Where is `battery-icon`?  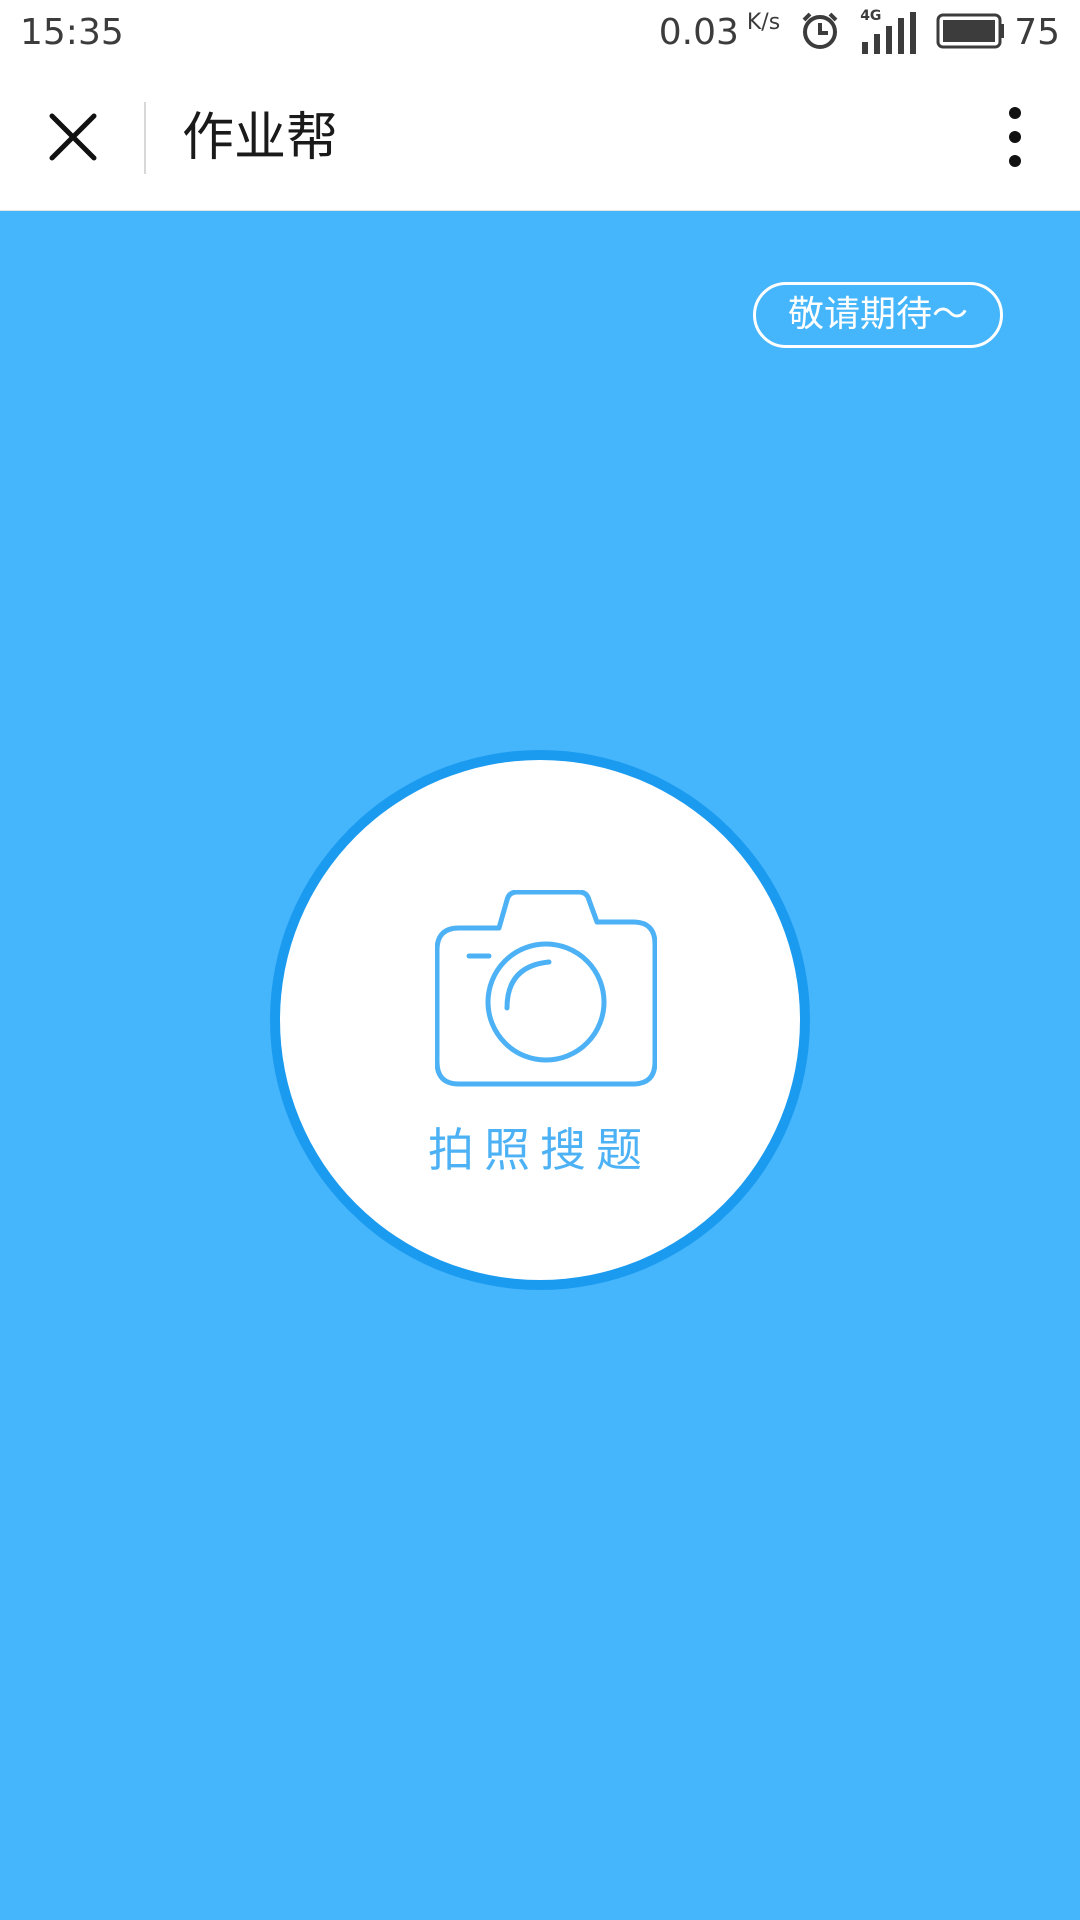
battery-icon is located at coordinates (971, 33).